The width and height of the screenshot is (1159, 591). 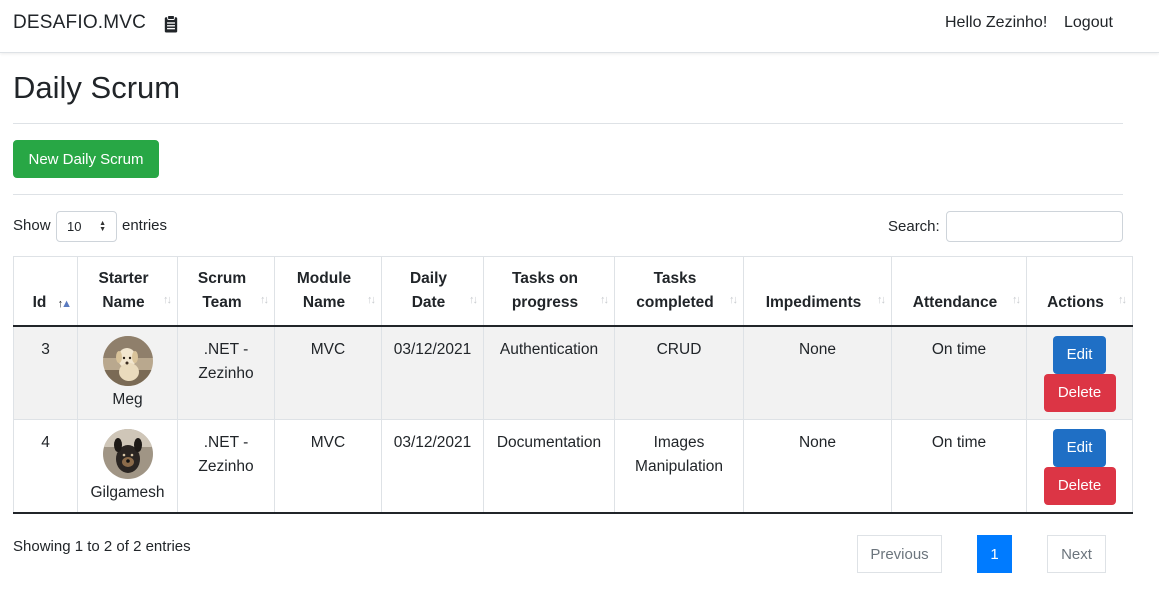 What do you see at coordinates (679, 372) in the screenshot?
I see `cell-tasks-completed: CRUD` at bounding box center [679, 372].